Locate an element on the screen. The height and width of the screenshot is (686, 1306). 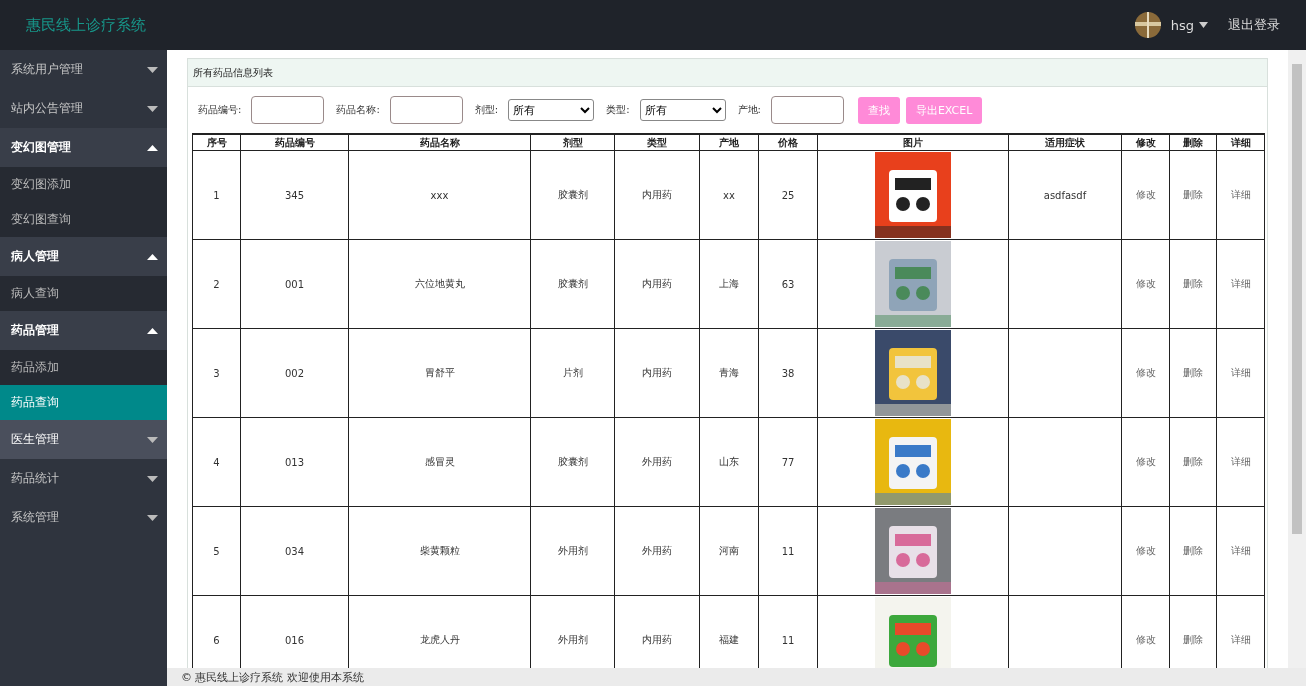
table-cell: 013 is located at coordinates (294, 462).